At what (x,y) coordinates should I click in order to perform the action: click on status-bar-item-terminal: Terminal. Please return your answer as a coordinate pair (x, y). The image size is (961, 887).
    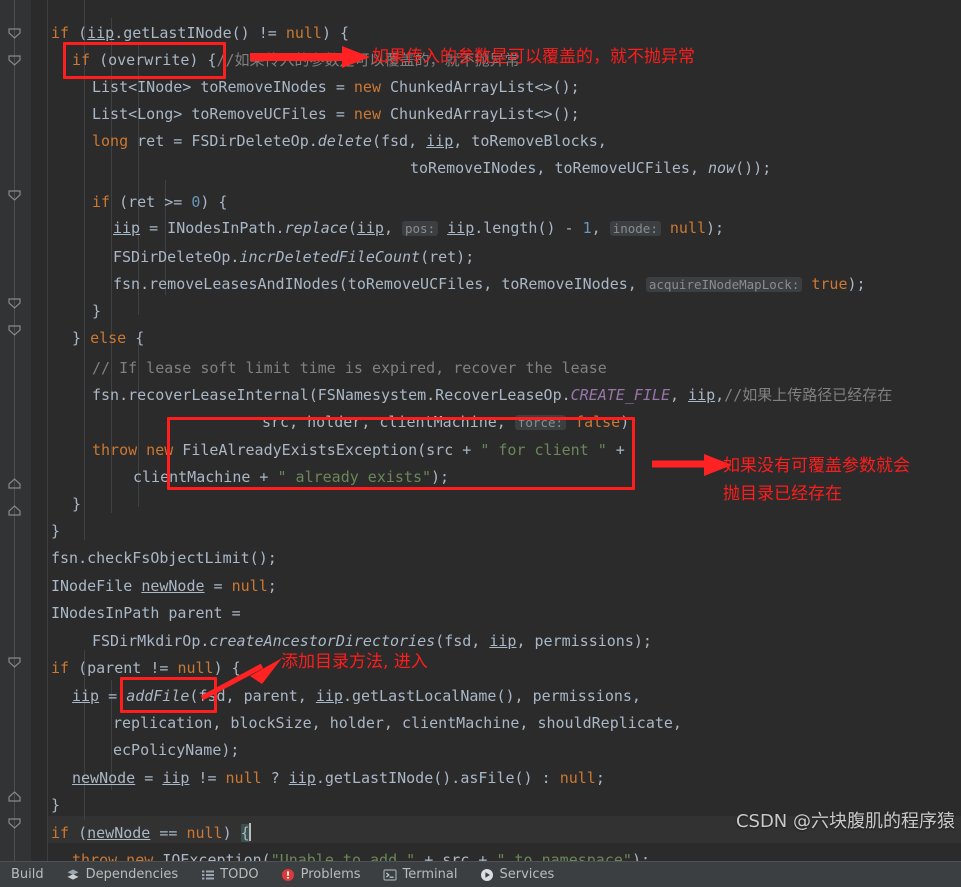
    Looking at the image, I should click on (420, 874).